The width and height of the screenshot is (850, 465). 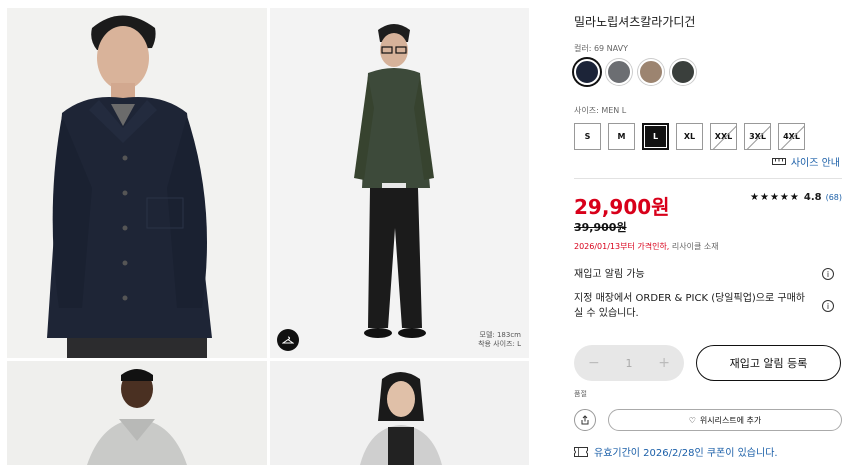 I want to click on size-options: S M L XL XXL 3XL 4XL, so click(x=689, y=136).